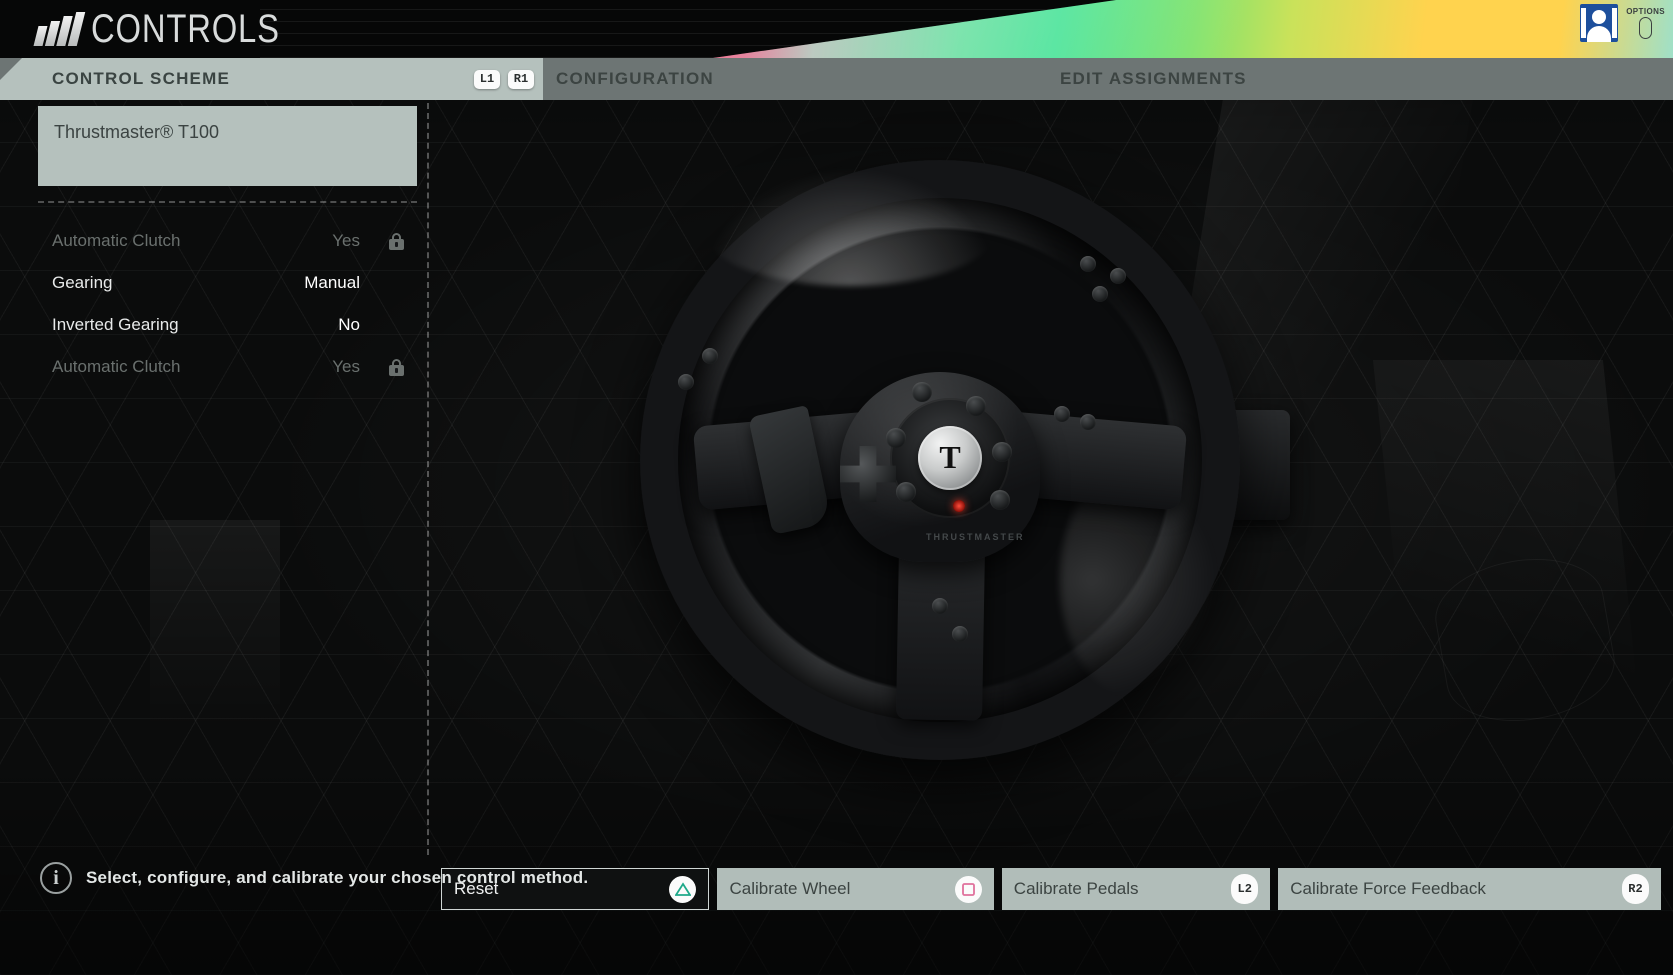 This screenshot has height=975, width=1673. I want to click on hub-logo-label: T, so click(950, 457).